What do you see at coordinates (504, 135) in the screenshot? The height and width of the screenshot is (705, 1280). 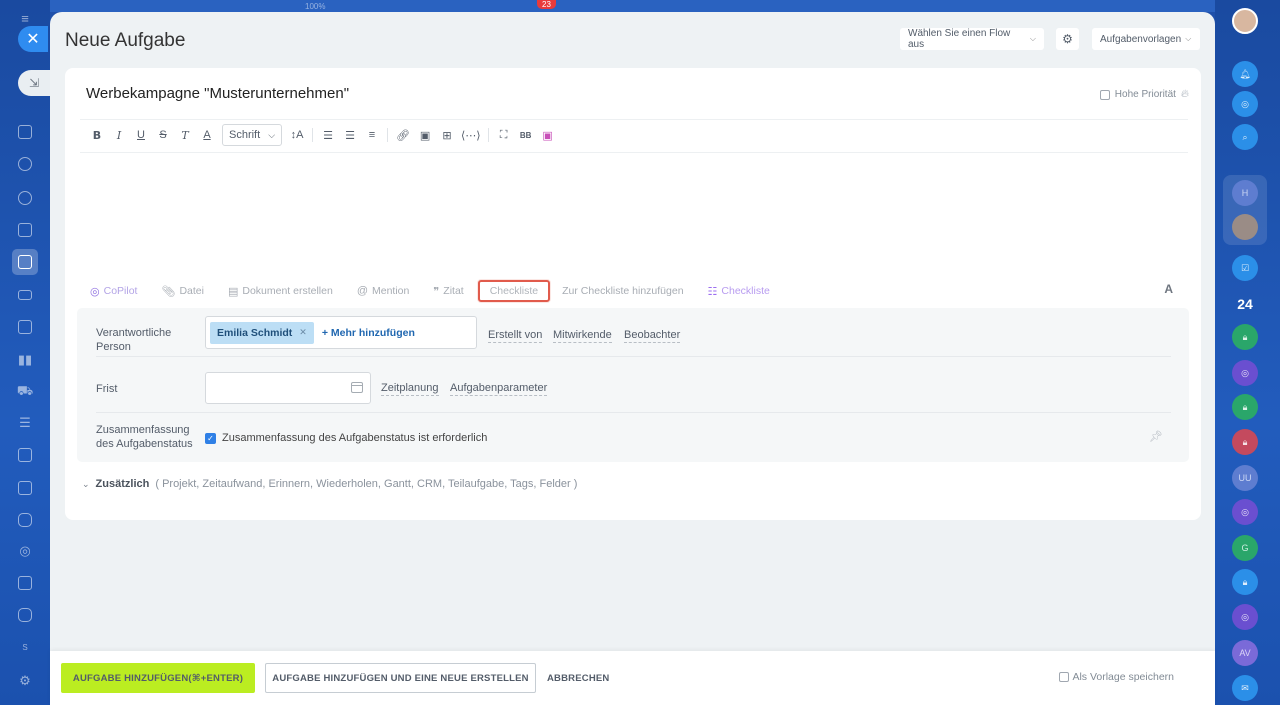 I see `fullscreen-icon: ⛶` at bounding box center [504, 135].